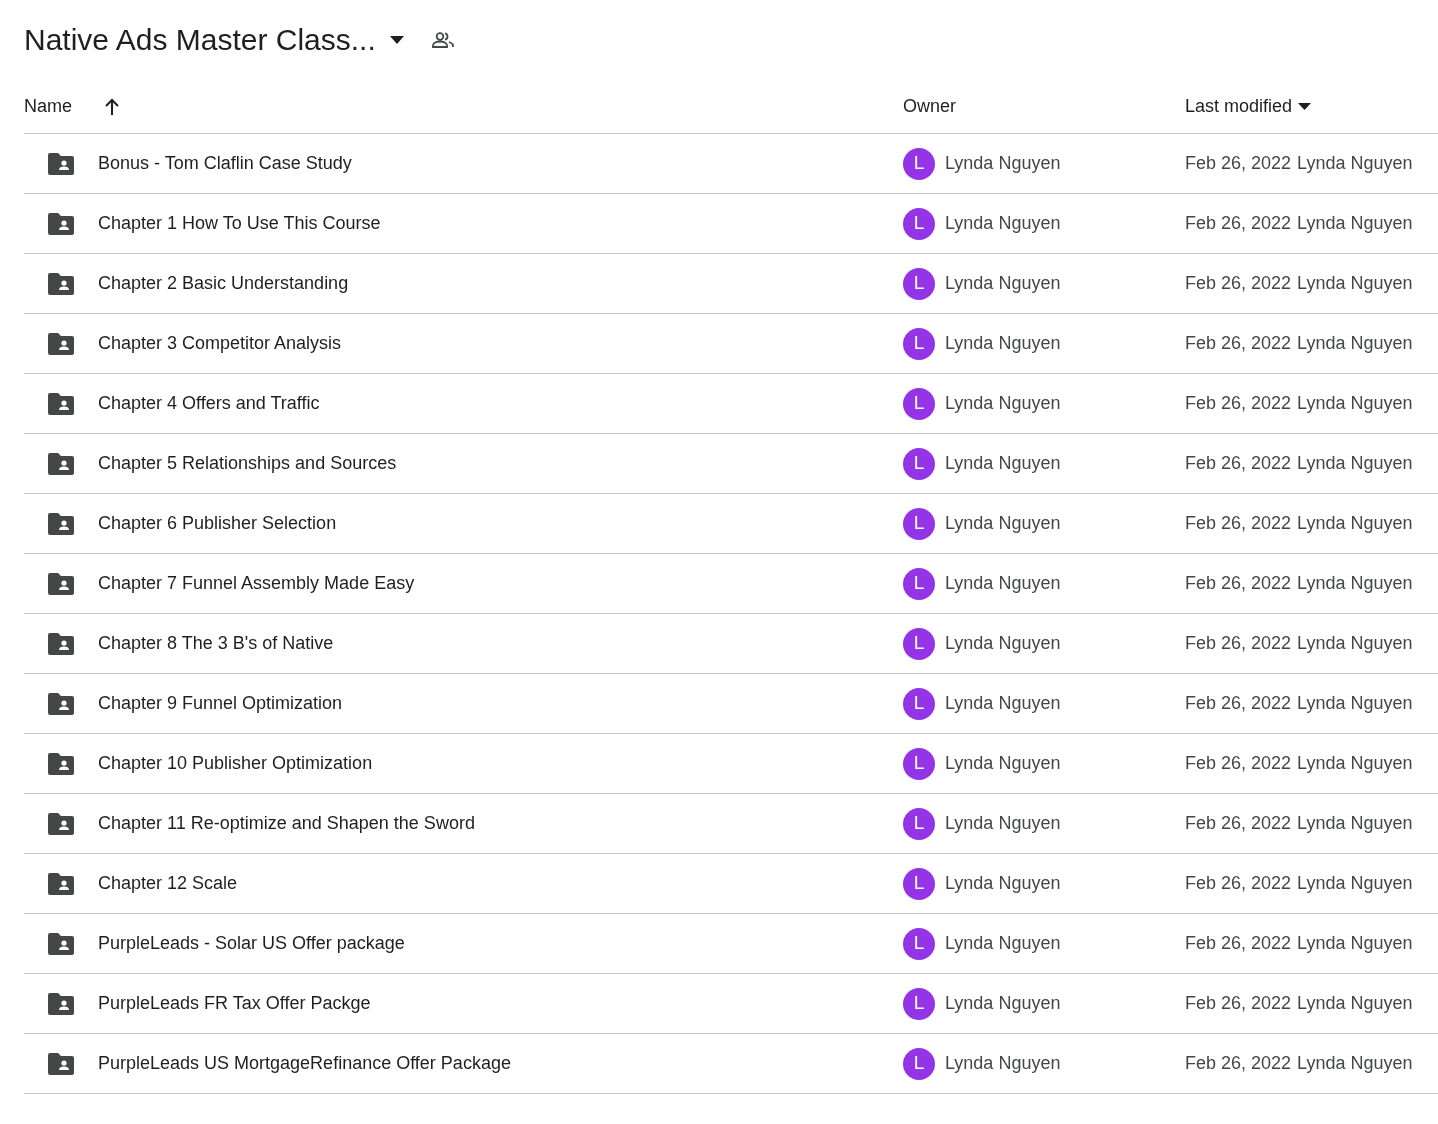  I want to click on folder-name: Chapter 10 Publisher Optimization, so click(235, 763).